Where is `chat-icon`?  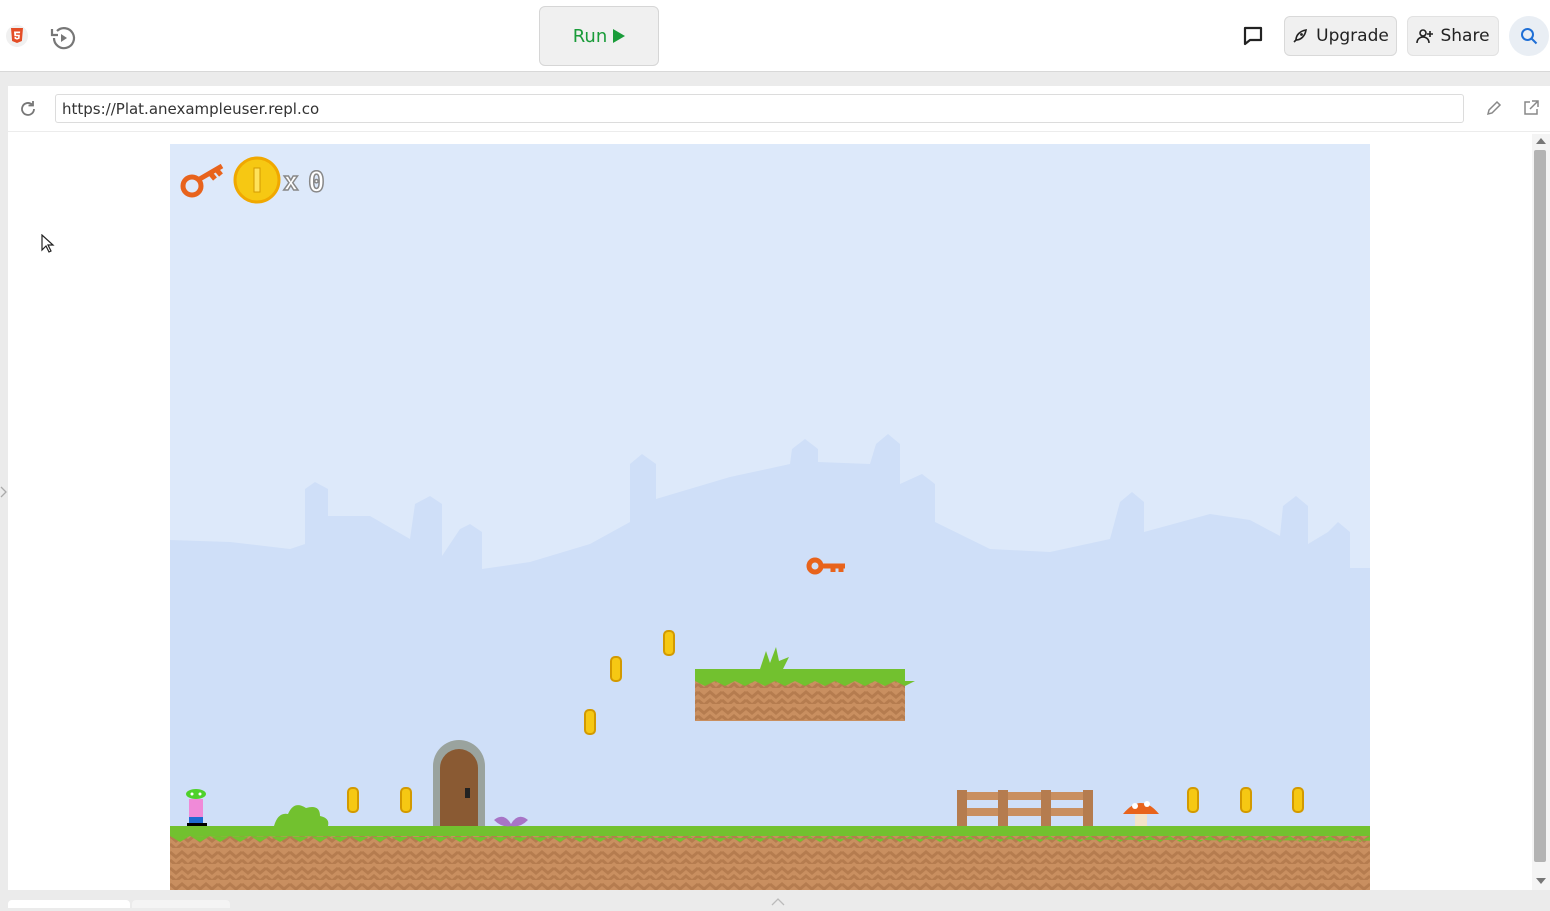 chat-icon is located at coordinates (1253, 36).